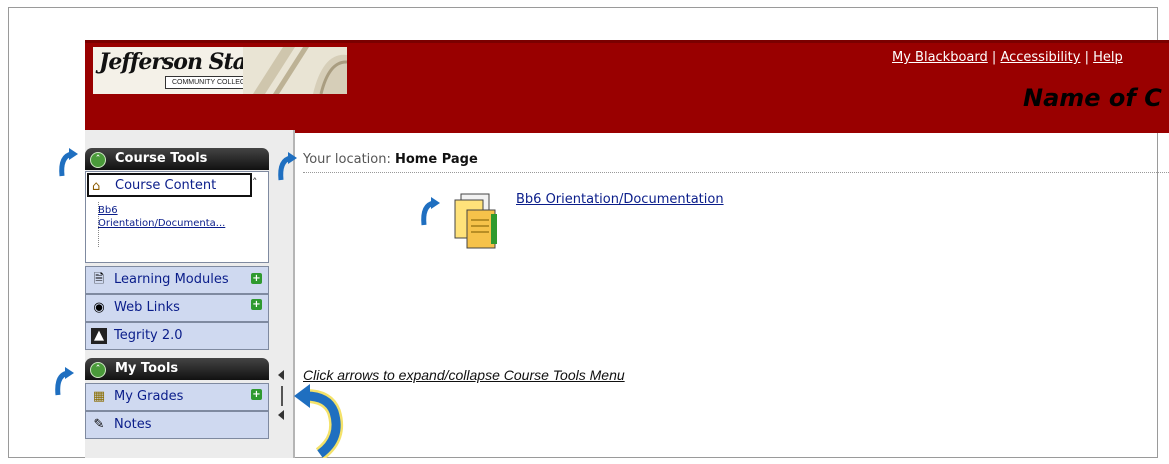 This screenshot has width=1169, height=464. I want to click on menu-item-tegrity: ▲ Tegrity 2.0, so click(177, 336).